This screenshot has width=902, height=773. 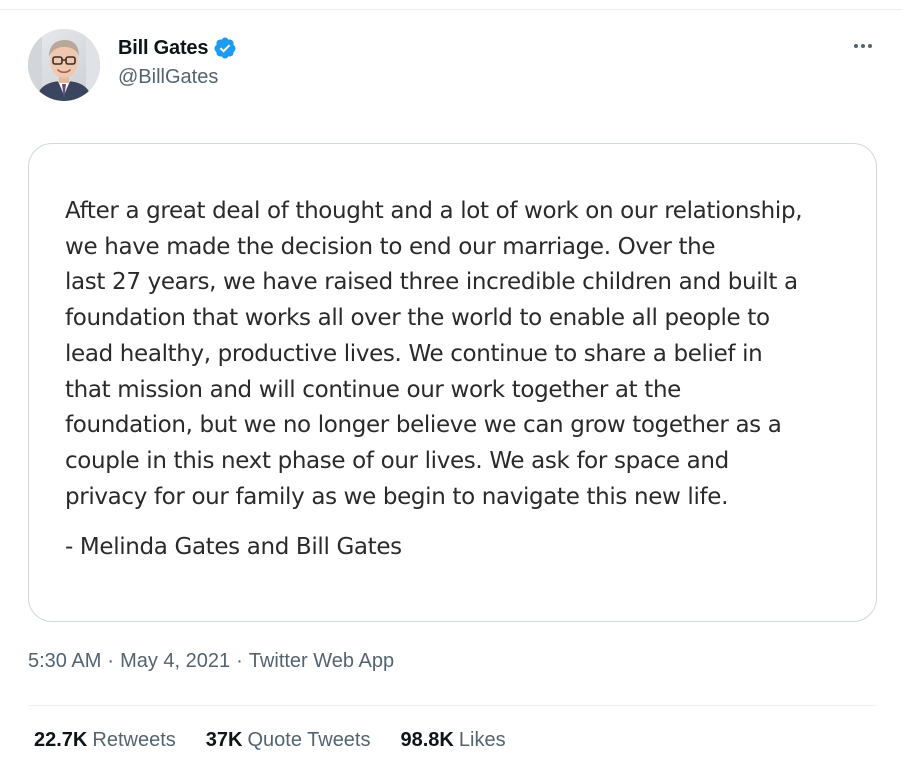 I want to click on quote-tweets-stat: 37K Quote Tweets, so click(x=288, y=740).